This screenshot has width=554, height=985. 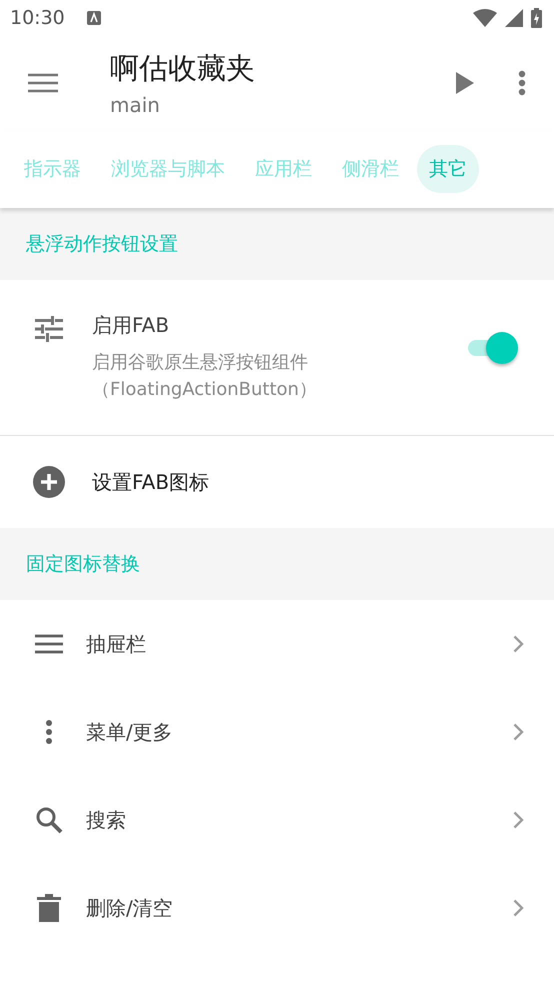 What do you see at coordinates (102, 244) in the screenshot?
I see `section-header: 悬浮动作按钮设置` at bounding box center [102, 244].